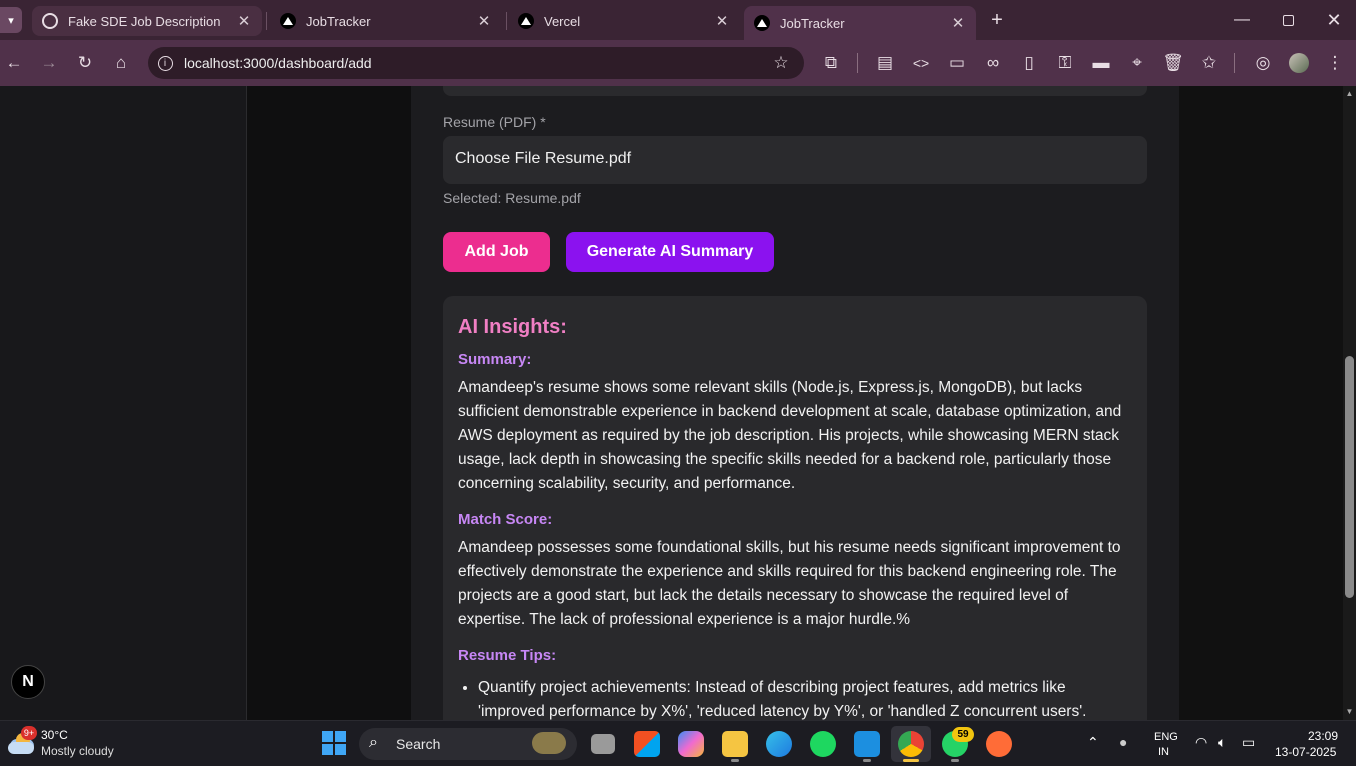 The image size is (1356, 766). What do you see at coordinates (1263, 63) in the screenshot?
I see `performance-icon: ◎` at bounding box center [1263, 63].